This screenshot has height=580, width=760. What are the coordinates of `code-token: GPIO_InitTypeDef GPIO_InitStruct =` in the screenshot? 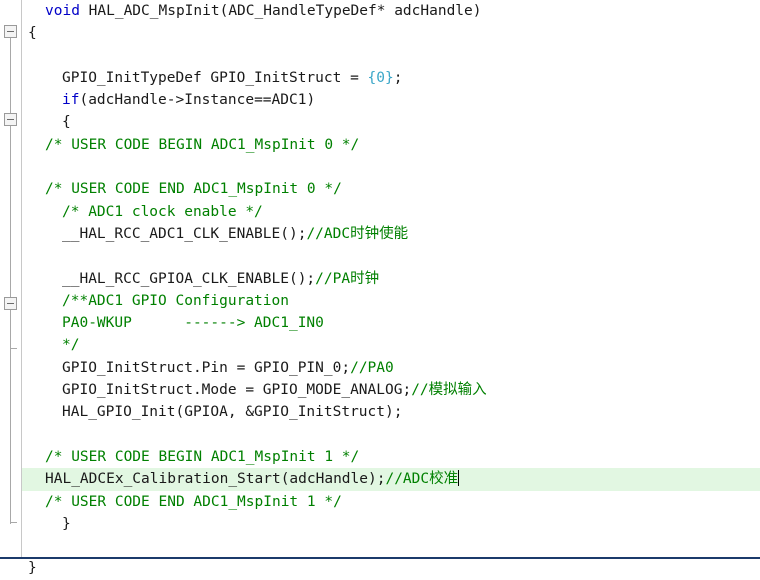 It's located at (215, 77).